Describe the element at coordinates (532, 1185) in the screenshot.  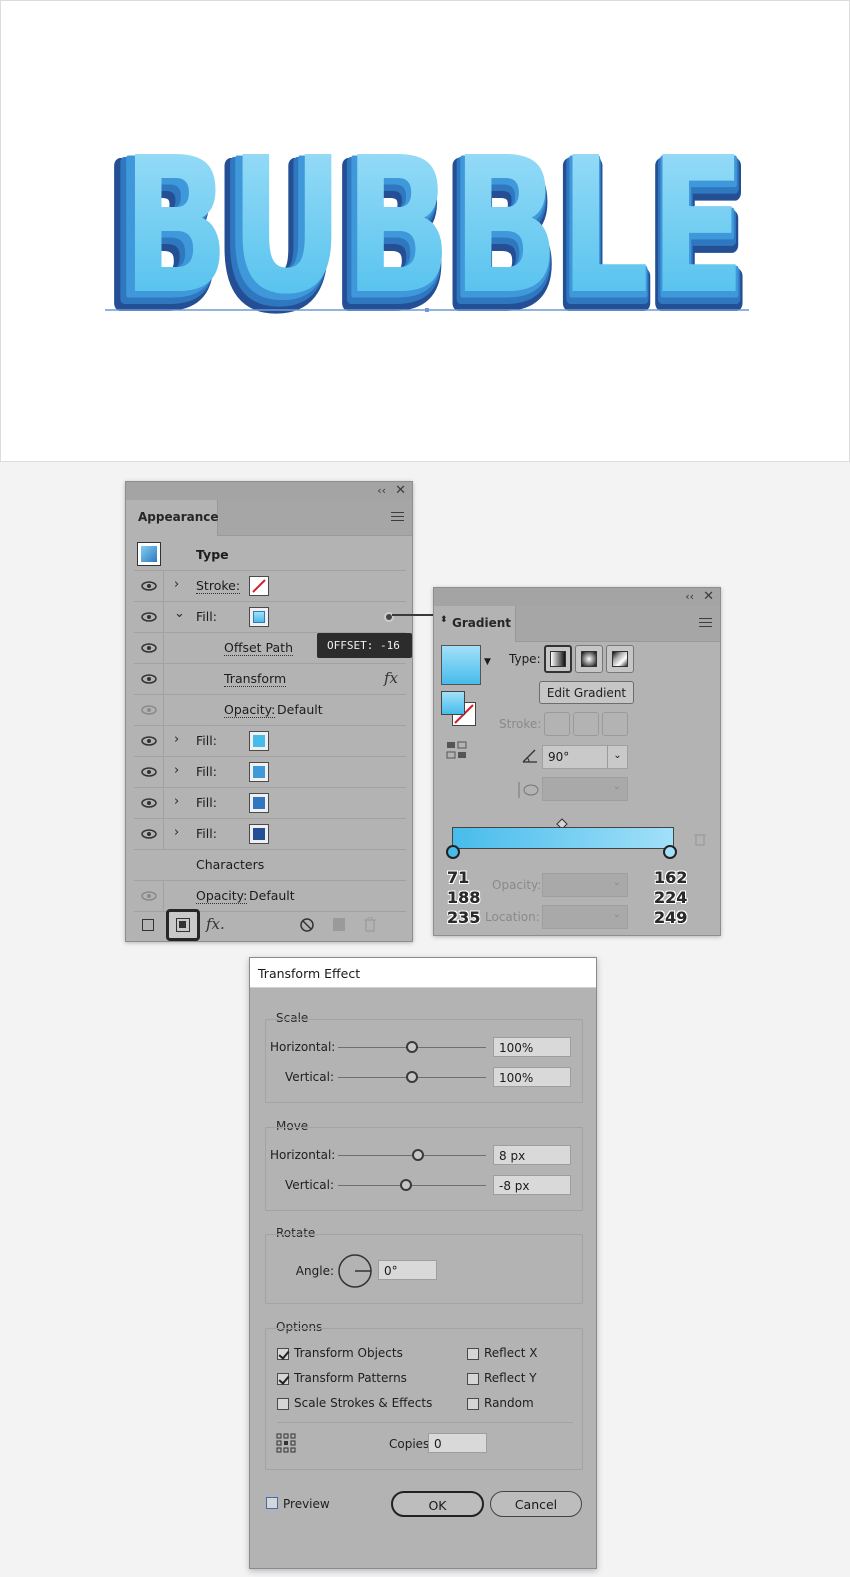
I see `move-vertical-field: -8 px` at that location.